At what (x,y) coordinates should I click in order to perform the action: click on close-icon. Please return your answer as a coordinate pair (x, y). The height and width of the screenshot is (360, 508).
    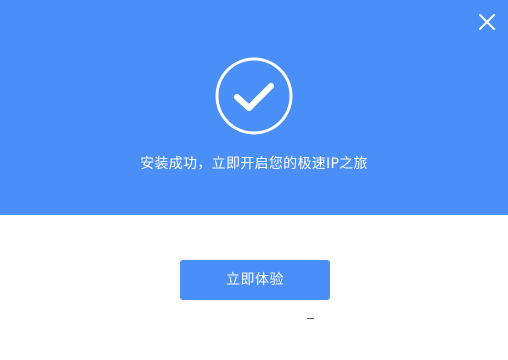
    Looking at the image, I should click on (487, 22).